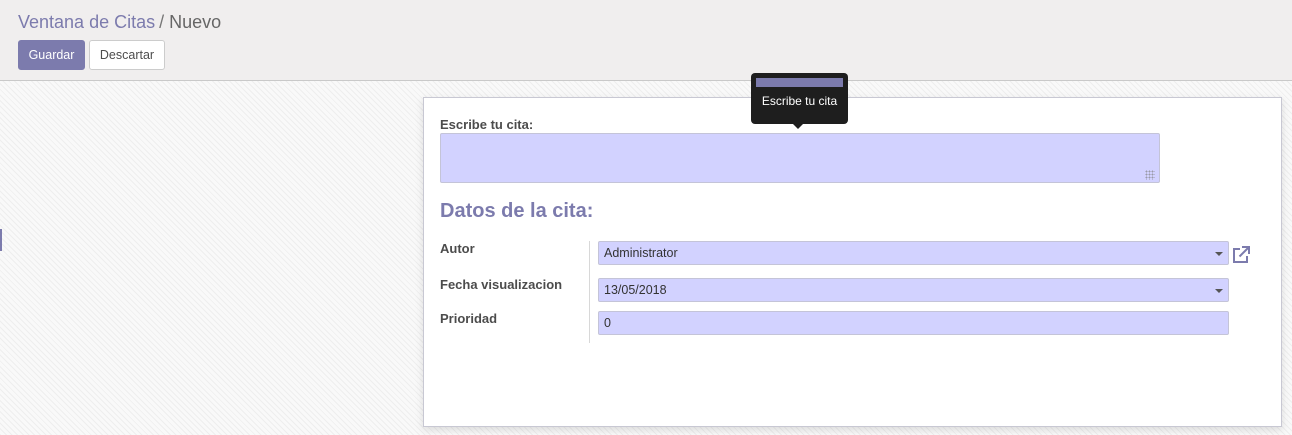 Image resolution: width=1292 pixels, height=435 pixels. Describe the element at coordinates (195, 22) in the screenshot. I see `breadcrumb-current: Nuevo` at that location.